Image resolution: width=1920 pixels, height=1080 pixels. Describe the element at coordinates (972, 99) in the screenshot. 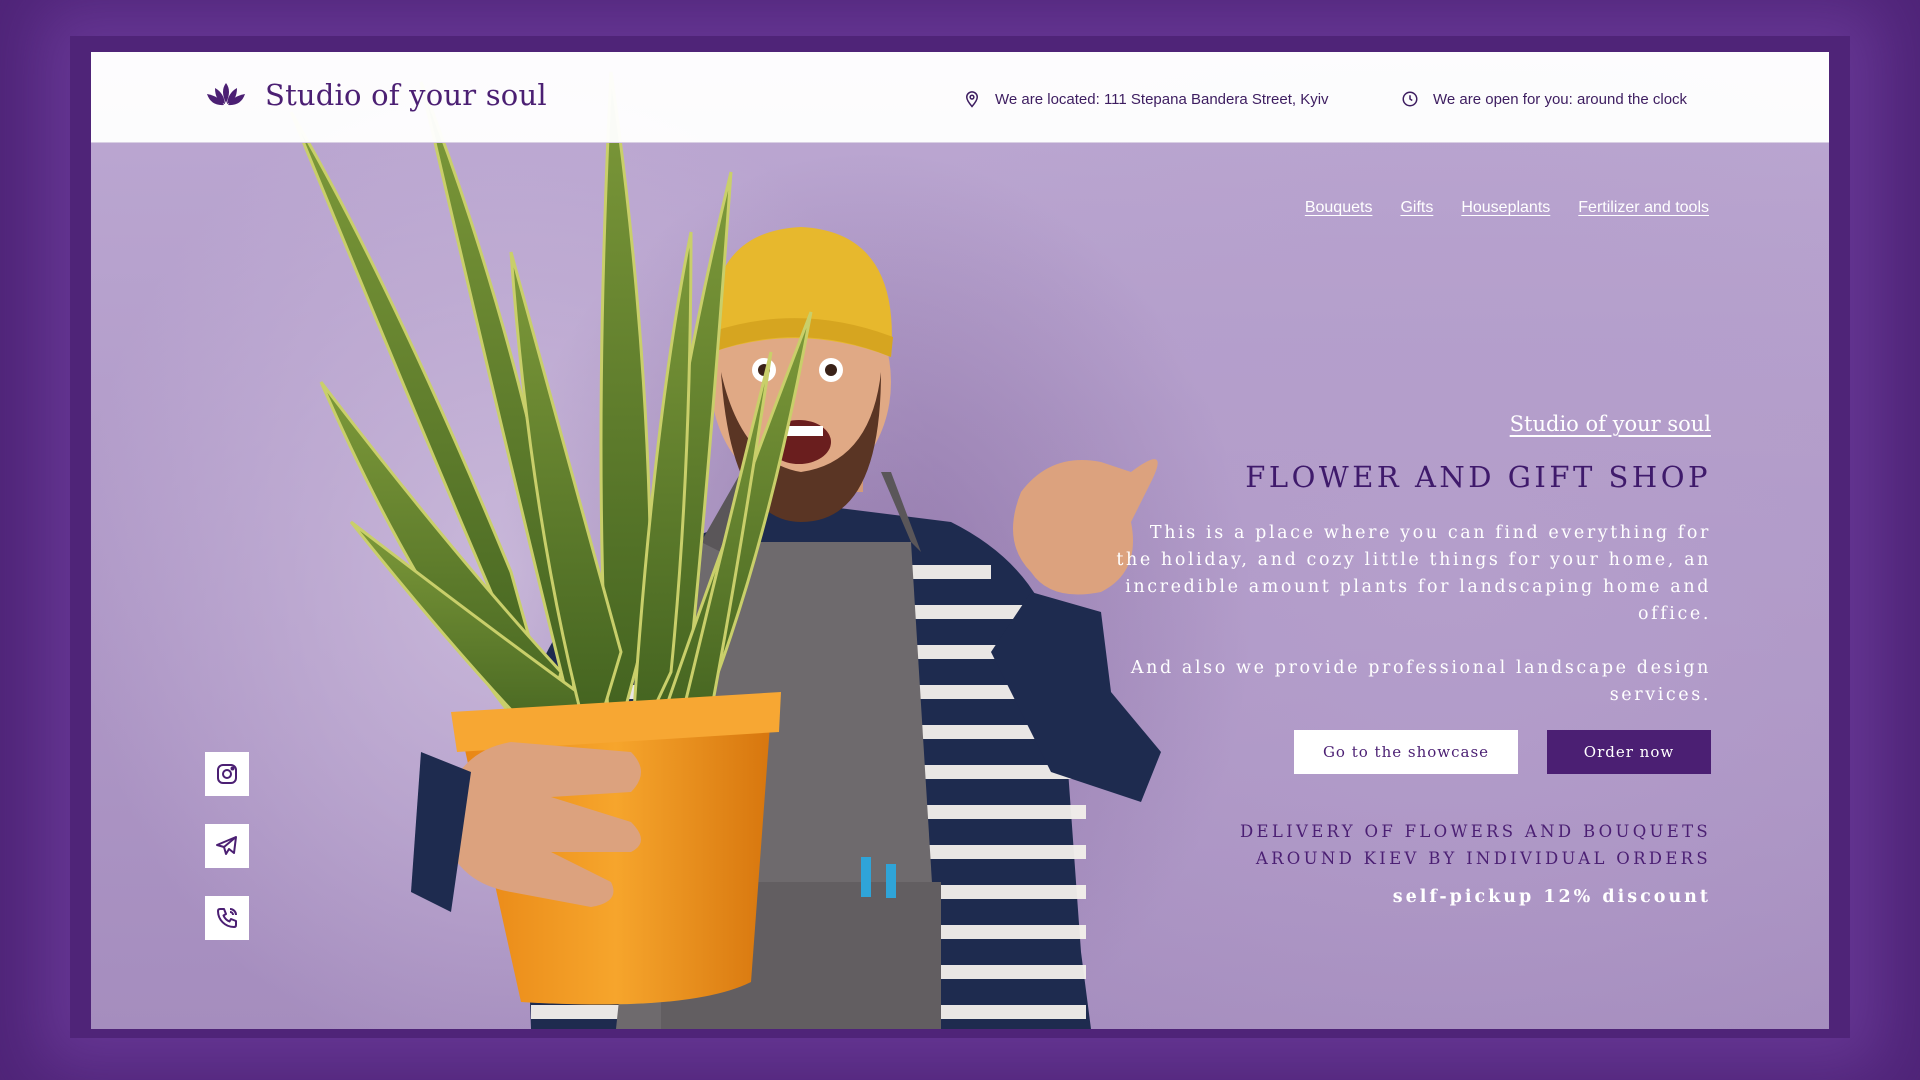

I see `map-pin-icon` at that location.